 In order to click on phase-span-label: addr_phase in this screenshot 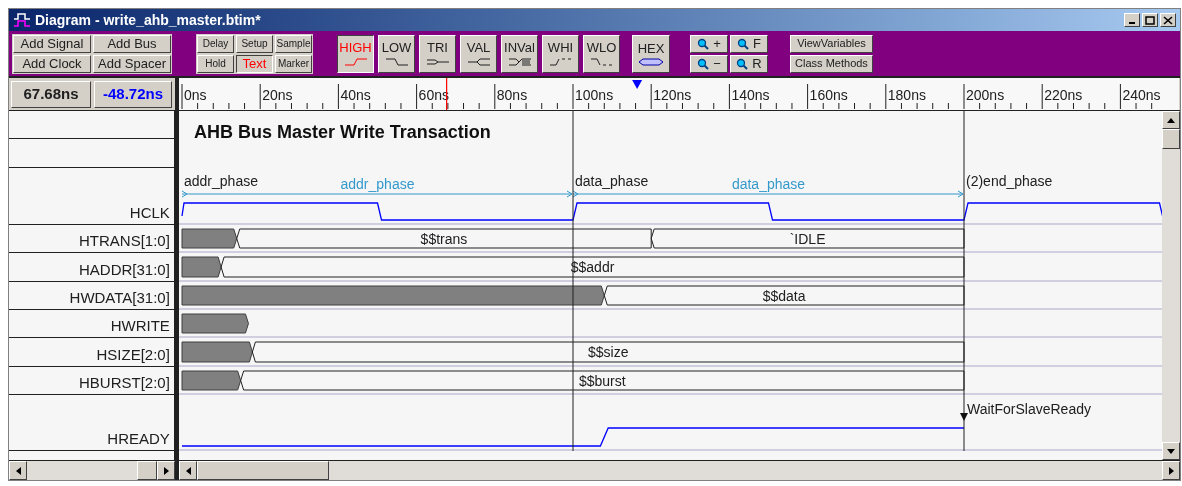, I will do `click(377, 184)`.